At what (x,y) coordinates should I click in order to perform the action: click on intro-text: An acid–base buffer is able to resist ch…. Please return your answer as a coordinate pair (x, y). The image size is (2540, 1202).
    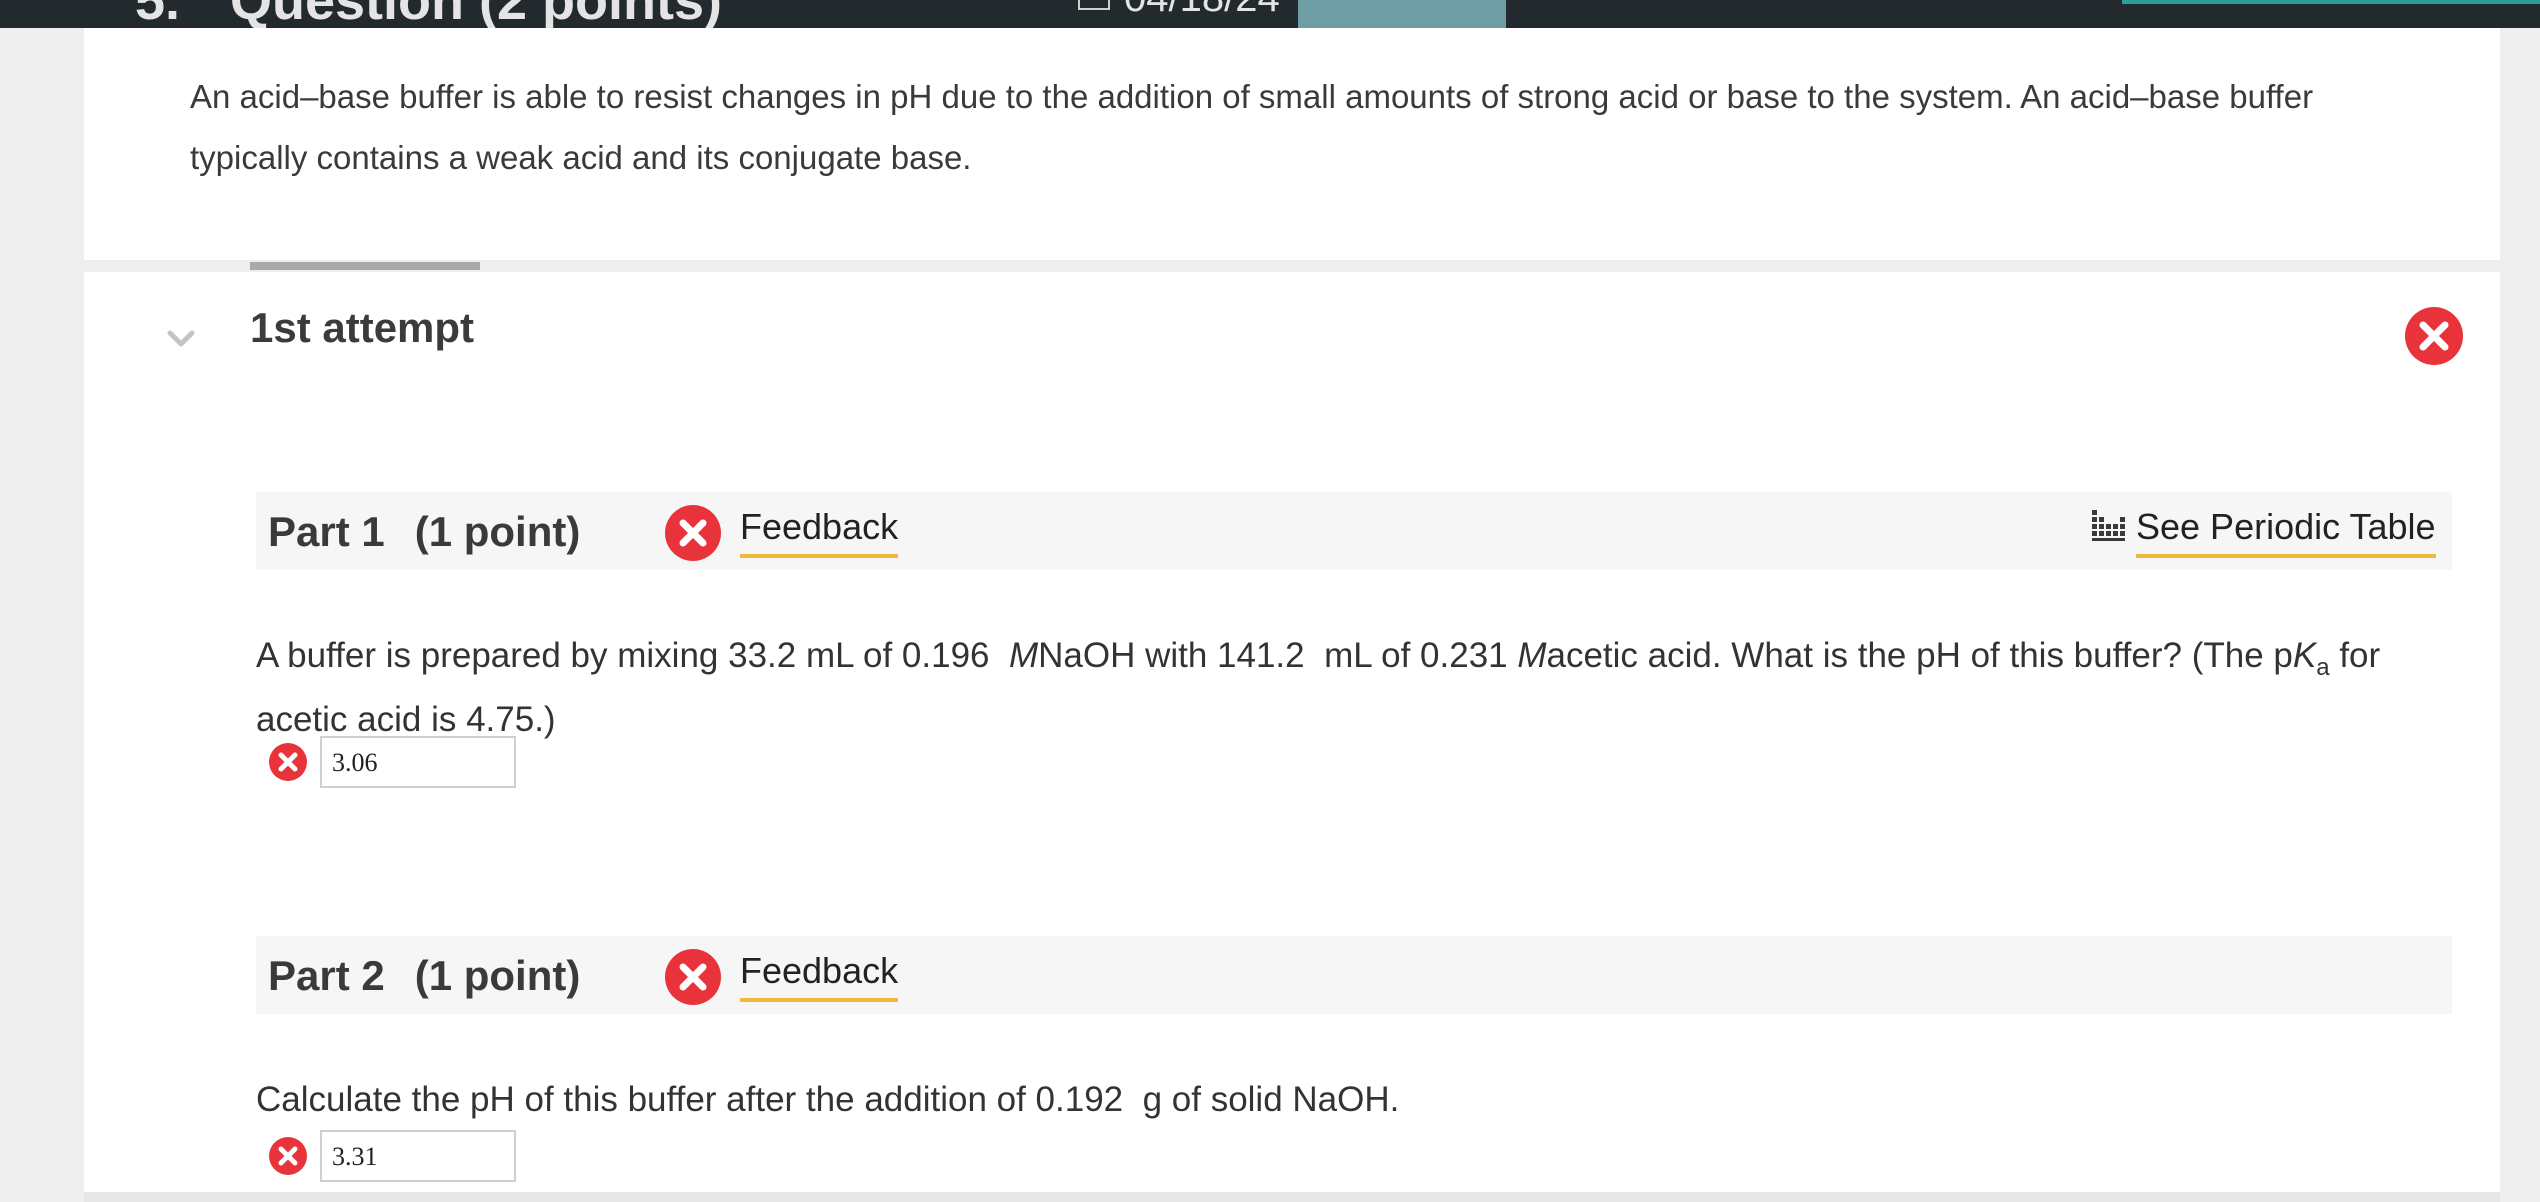
    Looking at the image, I should click on (1252, 127).